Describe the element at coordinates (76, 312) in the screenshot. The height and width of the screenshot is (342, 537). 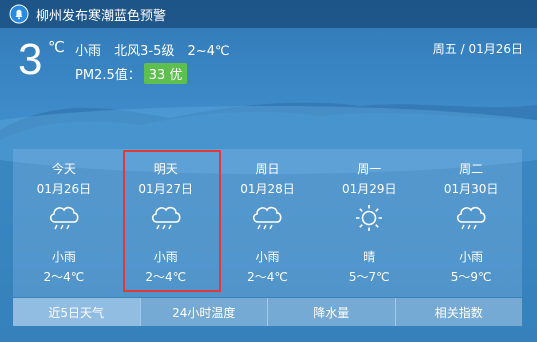
I see `tab-5-day-weather: 近5日天气` at that location.